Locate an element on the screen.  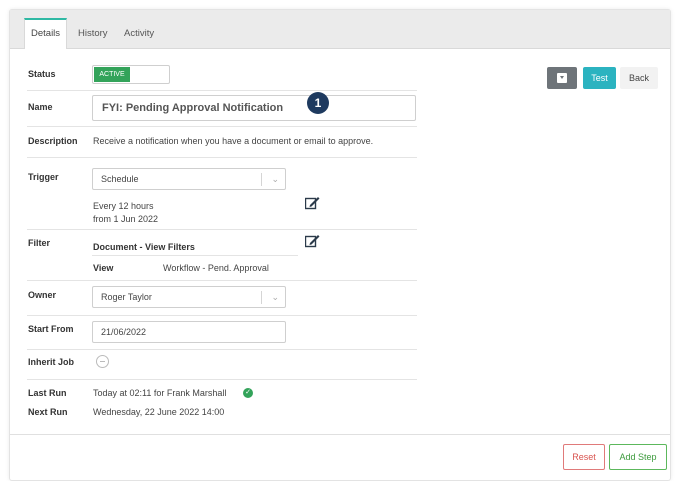
back-button: Back is located at coordinates (639, 78).